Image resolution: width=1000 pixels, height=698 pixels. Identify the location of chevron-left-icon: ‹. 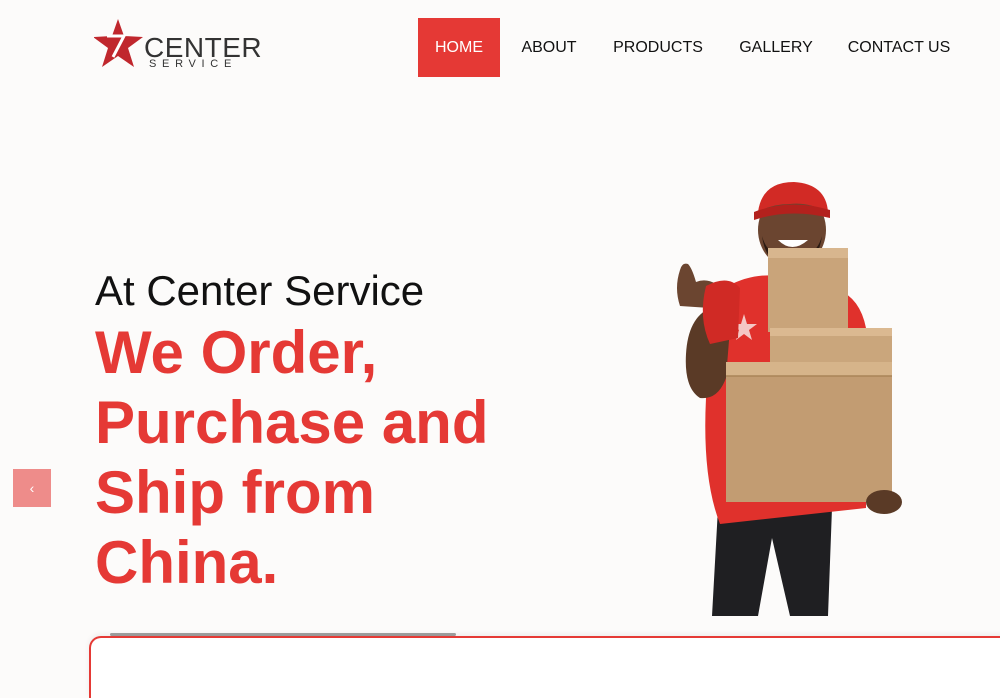
(32, 488).